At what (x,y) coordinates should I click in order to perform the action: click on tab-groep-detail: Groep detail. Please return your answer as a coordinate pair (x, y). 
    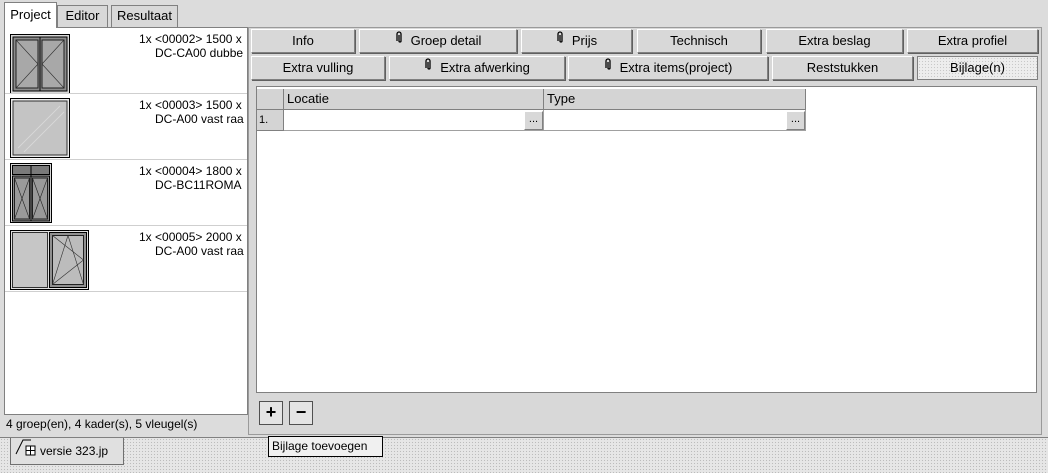
    Looking at the image, I should click on (438, 41).